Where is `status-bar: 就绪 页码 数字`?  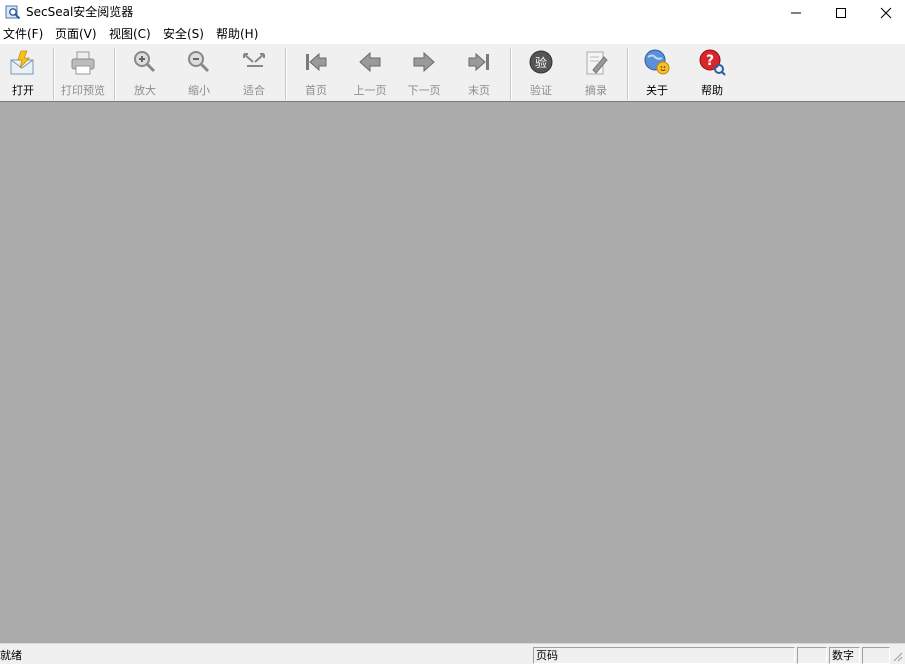 status-bar: 就绪 页码 数字 is located at coordinates (452, 653).